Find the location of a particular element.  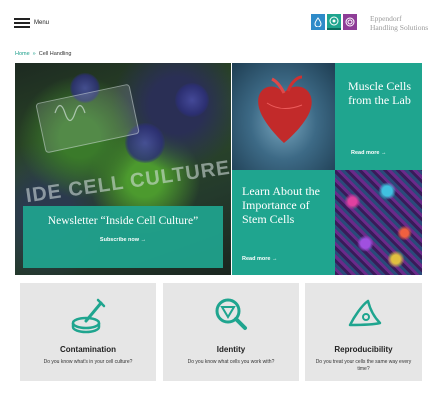

card-title: Reproducibility is located at coordinates (363, 349).